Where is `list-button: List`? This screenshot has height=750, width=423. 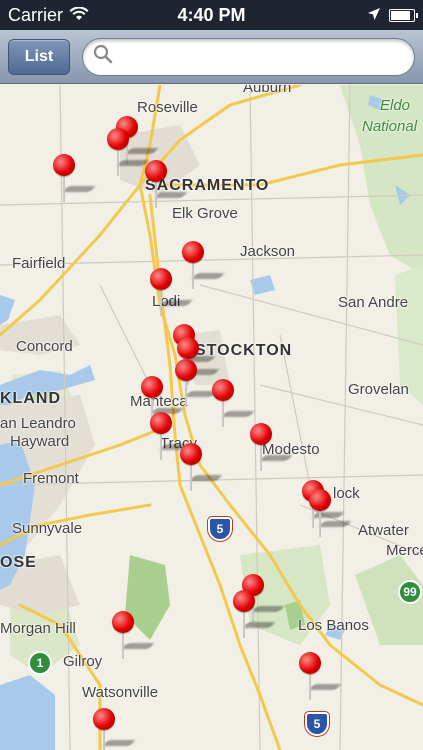
list-button: List is located at coordinates (39, 56).